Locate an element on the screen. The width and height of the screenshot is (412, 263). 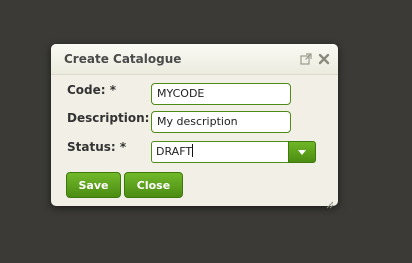
chevron-down-icon is located at coordinates (302, 152).